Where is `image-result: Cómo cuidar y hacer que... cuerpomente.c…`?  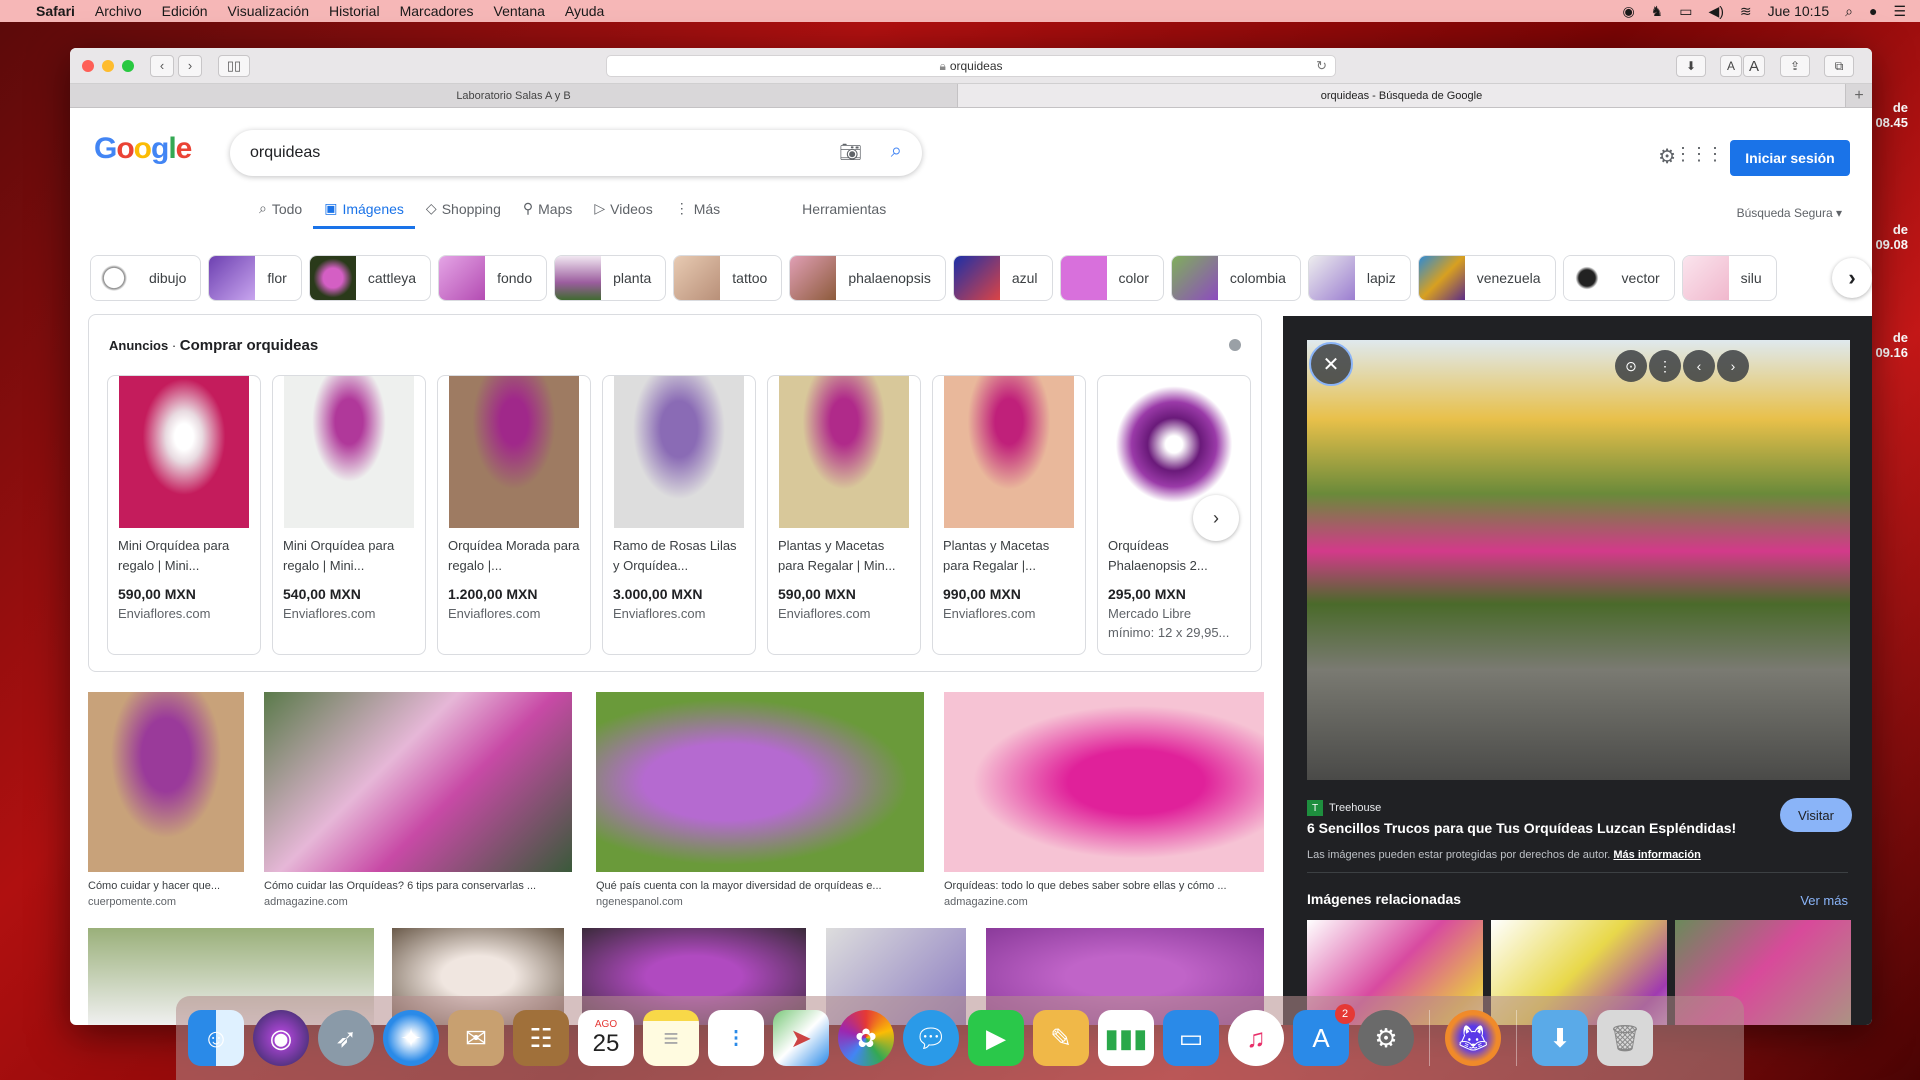
image-result: Cómo cuidar y hacer que... cuerpomente.c… is located at coordinates (166, 800).